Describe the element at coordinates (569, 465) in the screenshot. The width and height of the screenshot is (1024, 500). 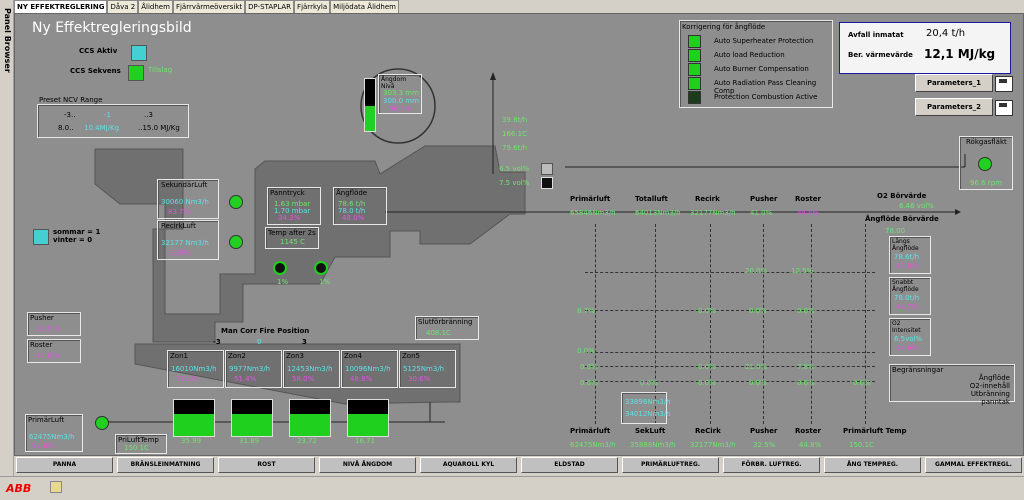
I see `nav-eldstad-button: ELDSTAD` at that location.